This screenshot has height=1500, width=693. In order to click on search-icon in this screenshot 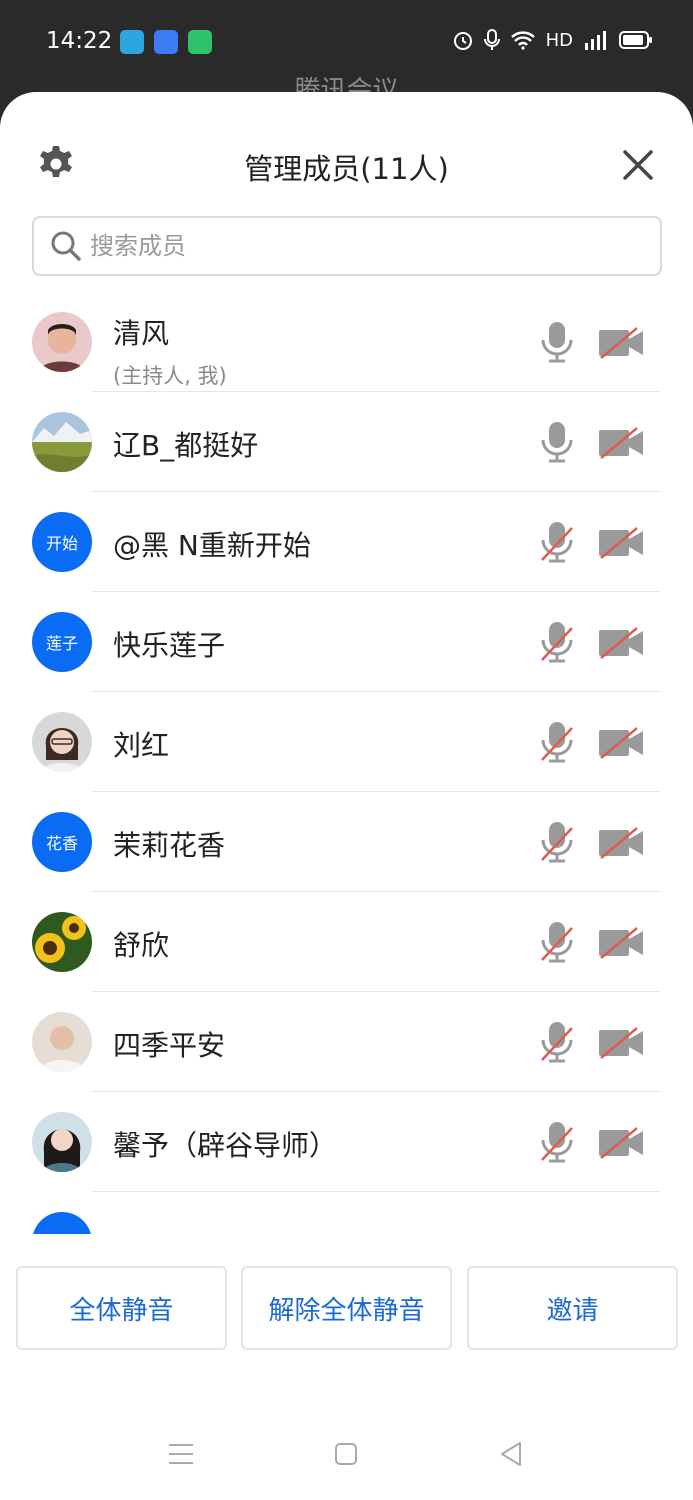, I will do `click(66, 246)`.